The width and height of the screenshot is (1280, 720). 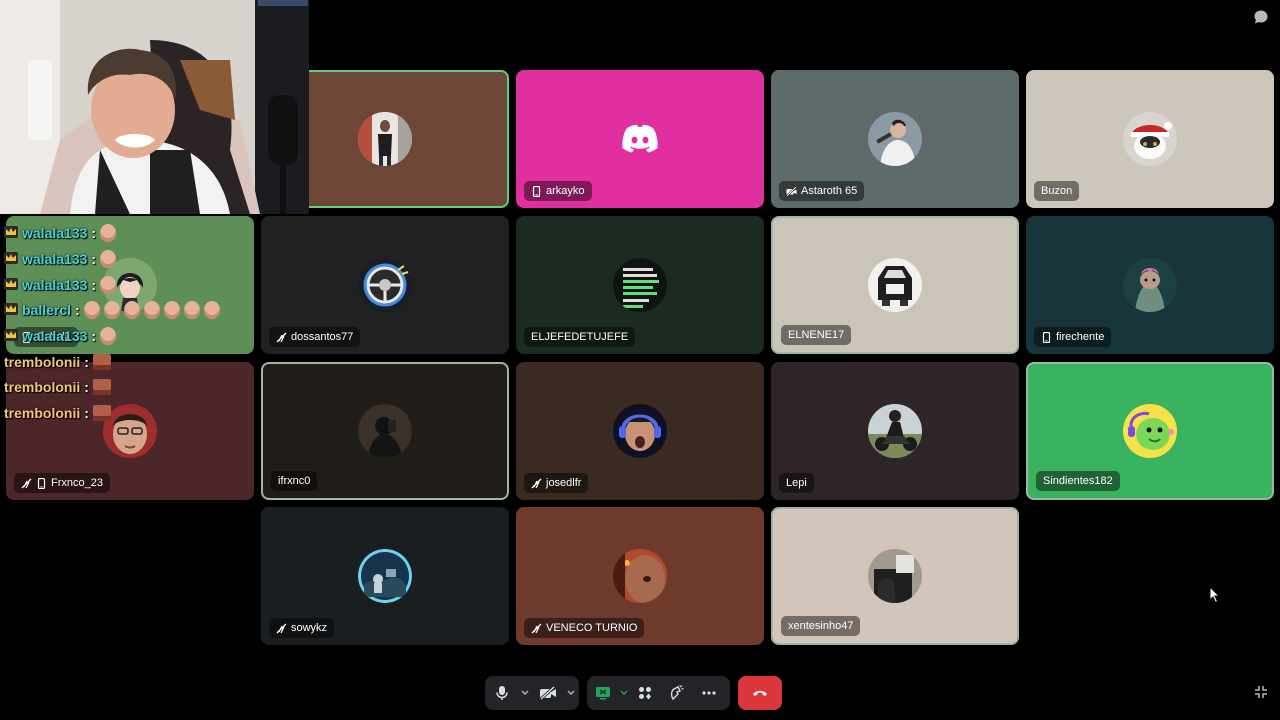 I want to click on voice-controls-activities, so click(x=658, y=693).